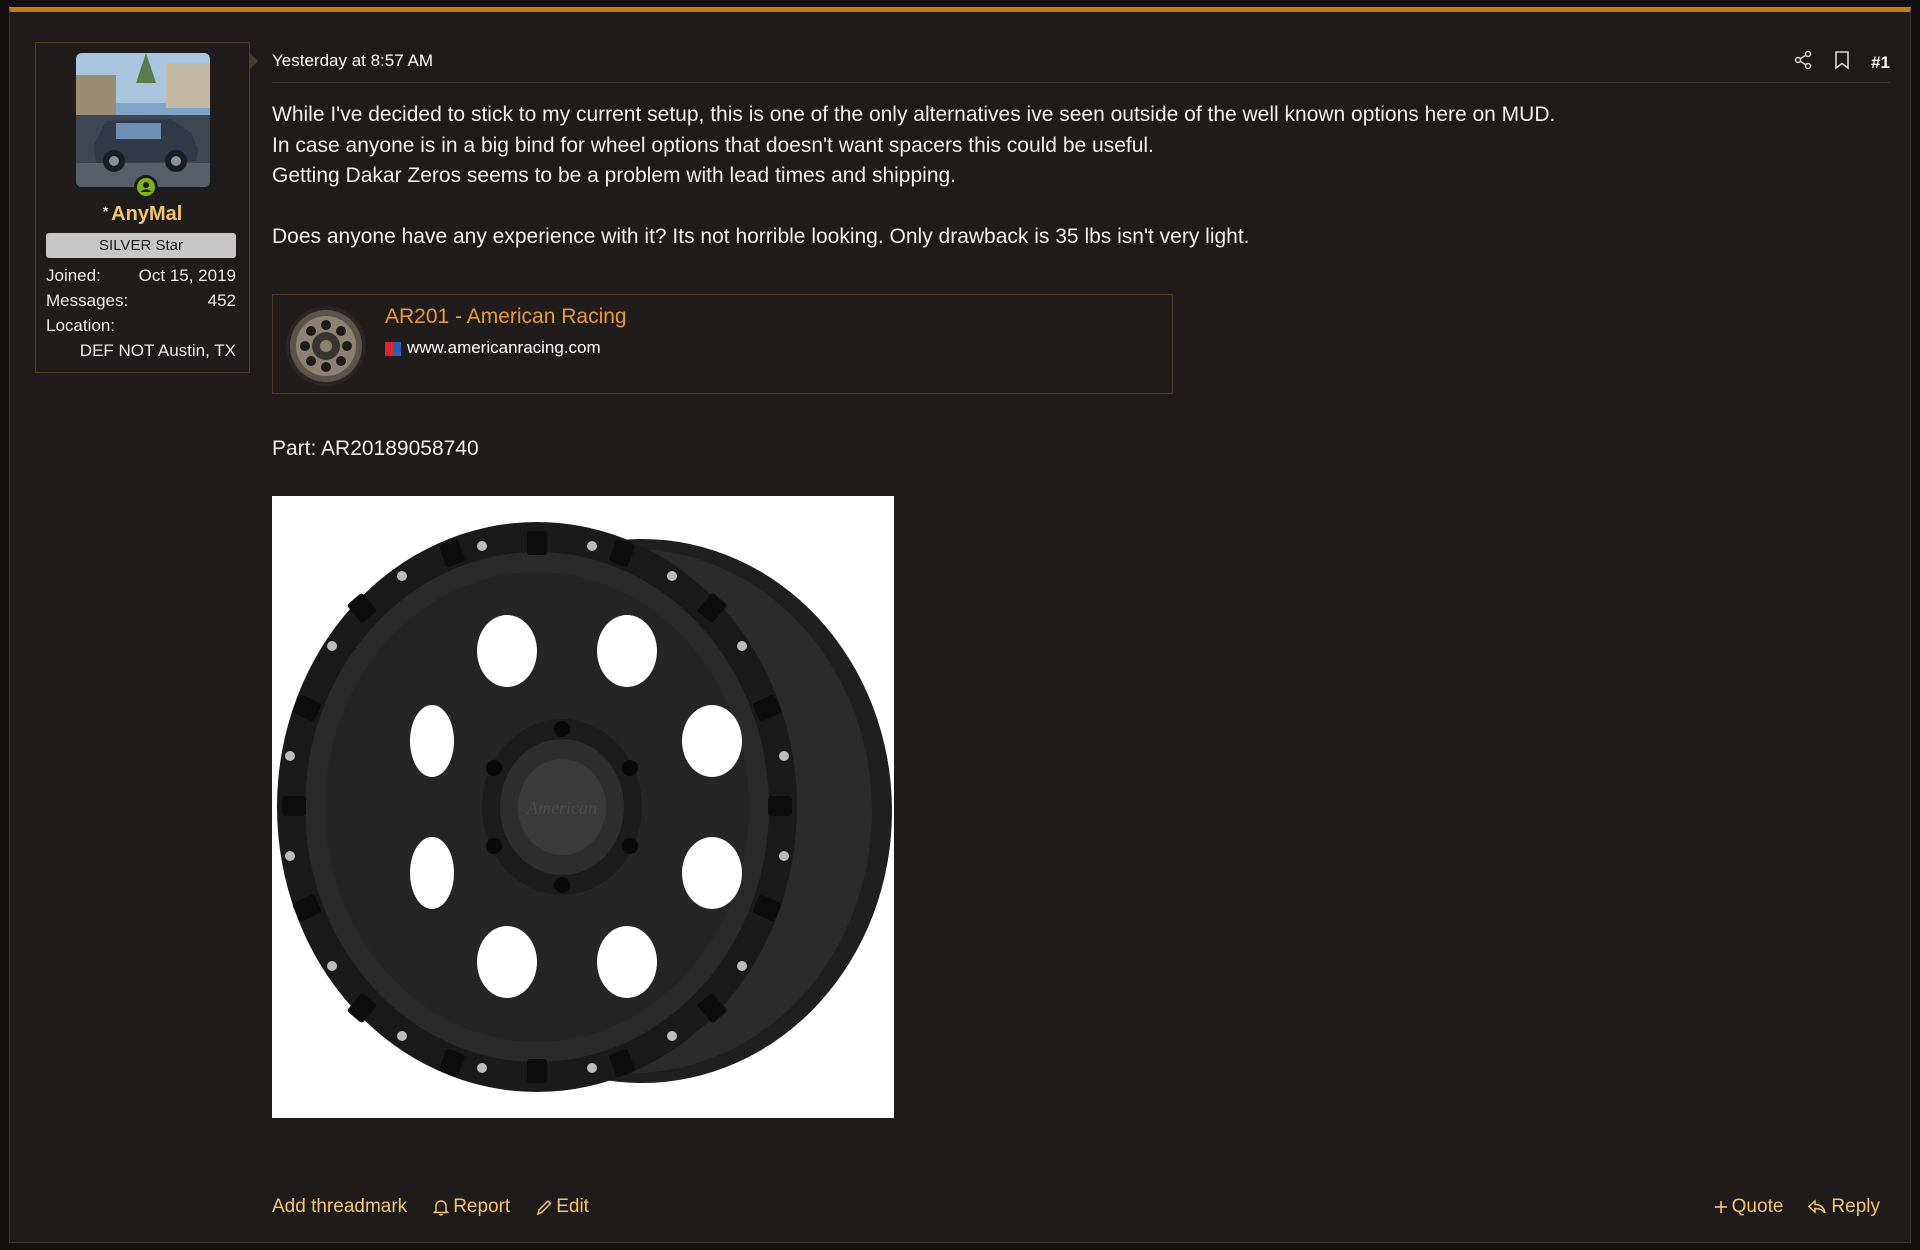 This screenshot has width=1920, height=1250. I want to click on reply-button: Reply, so click(1843, 1207).